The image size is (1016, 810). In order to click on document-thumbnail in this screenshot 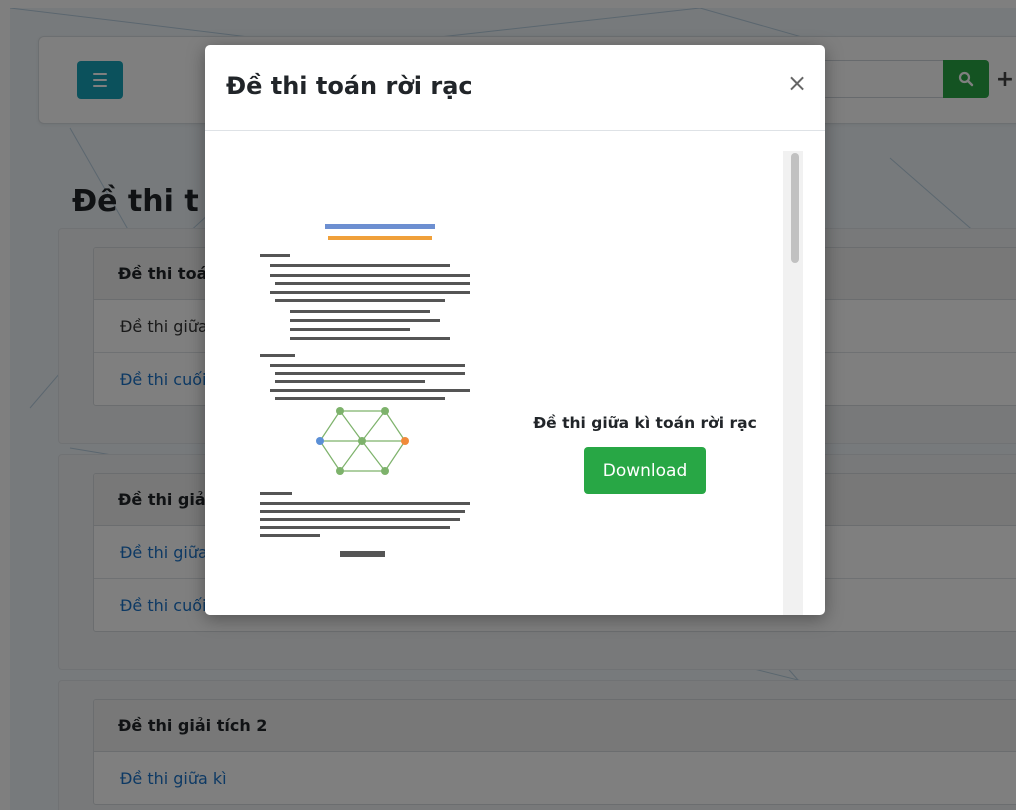, I will do `click(380, 371)`.